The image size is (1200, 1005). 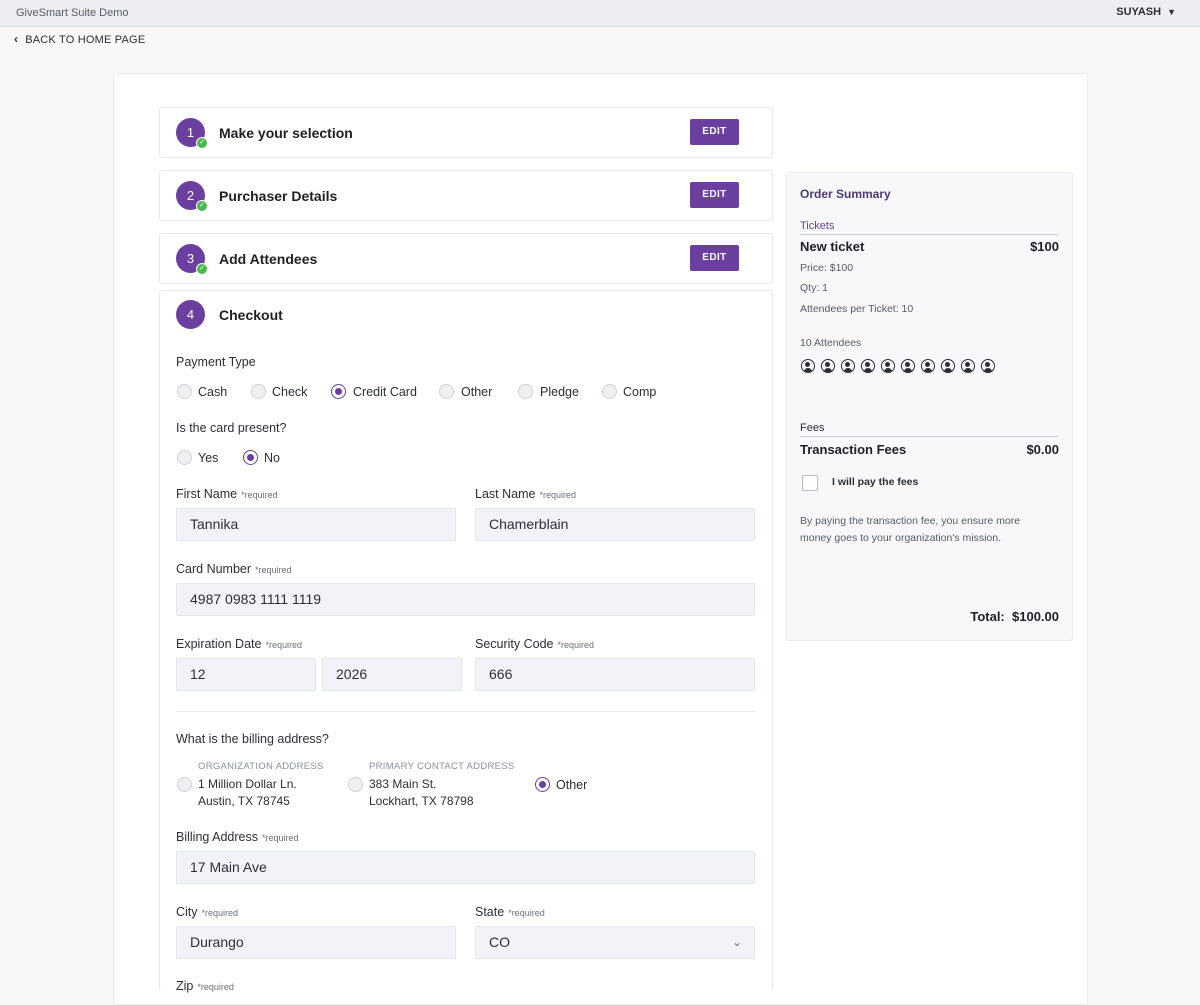 I want to click on payment-pledge-radio, so click(x=525, y=391).